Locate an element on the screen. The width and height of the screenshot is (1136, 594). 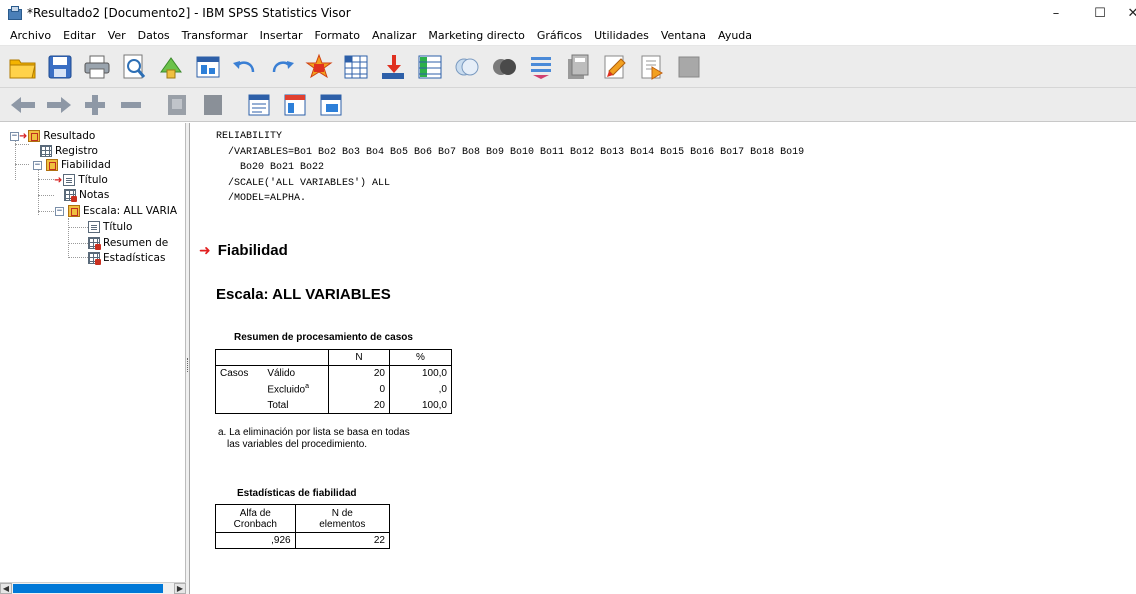
split-file-icon is located at coordinates (541, 67).